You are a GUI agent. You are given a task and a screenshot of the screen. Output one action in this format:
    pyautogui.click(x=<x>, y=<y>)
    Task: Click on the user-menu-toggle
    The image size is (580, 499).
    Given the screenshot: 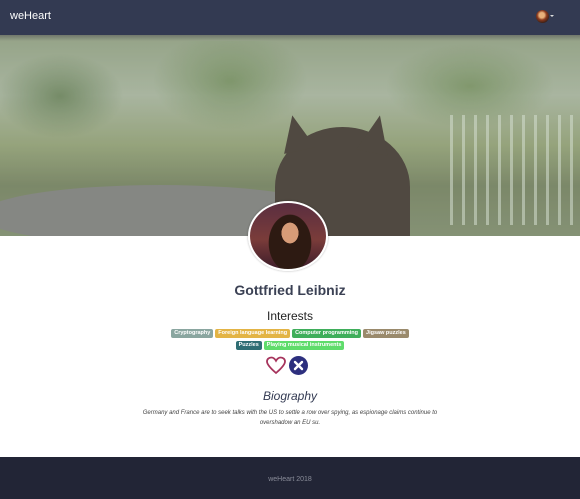 What is the action you would take?
    pyautogui.click(x=547, y=17)
    